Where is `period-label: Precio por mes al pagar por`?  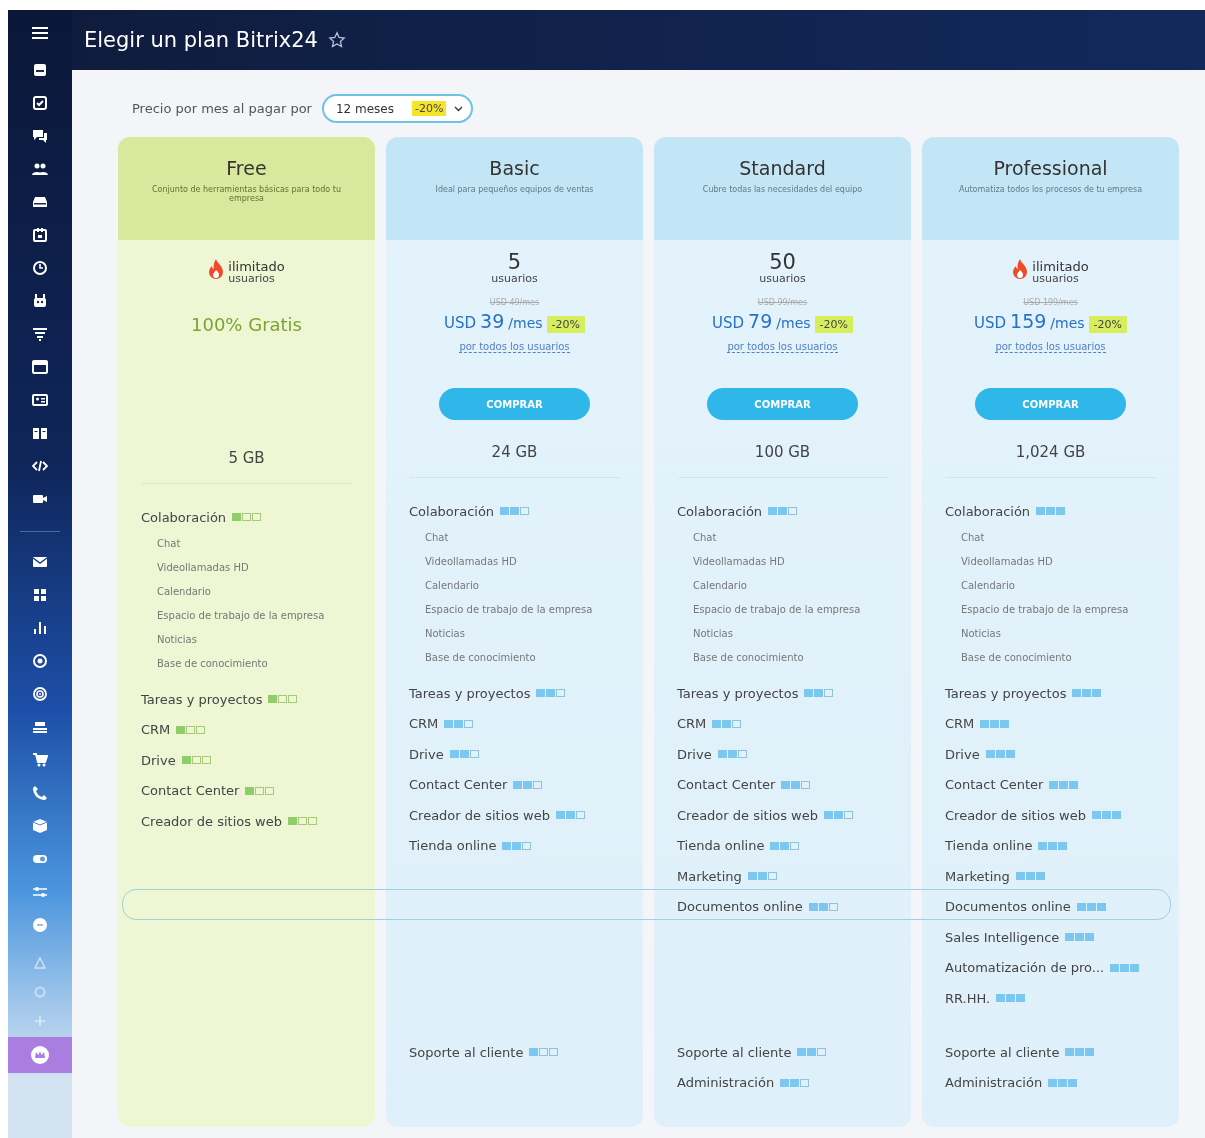 period-label: Precio por mes al pagar por is located at coordinates (222, 108).